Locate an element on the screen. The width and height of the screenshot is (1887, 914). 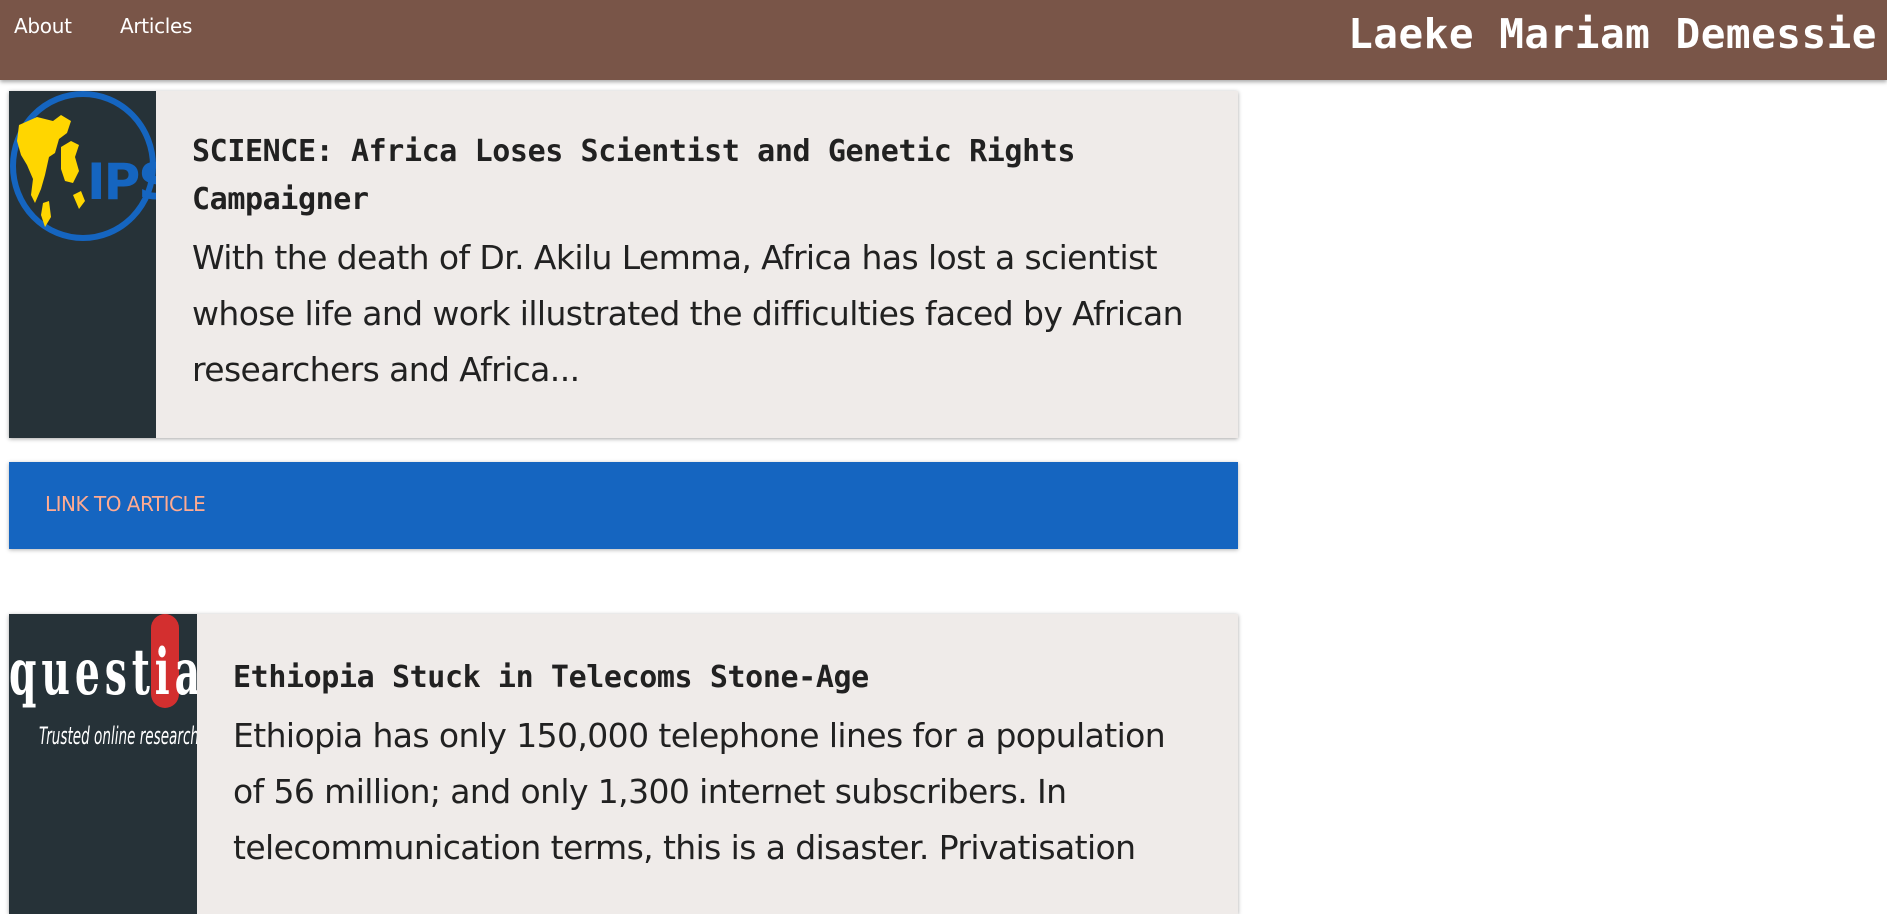
article-thumbnail: questia Trusted online research is located at coordinates (103, 764).